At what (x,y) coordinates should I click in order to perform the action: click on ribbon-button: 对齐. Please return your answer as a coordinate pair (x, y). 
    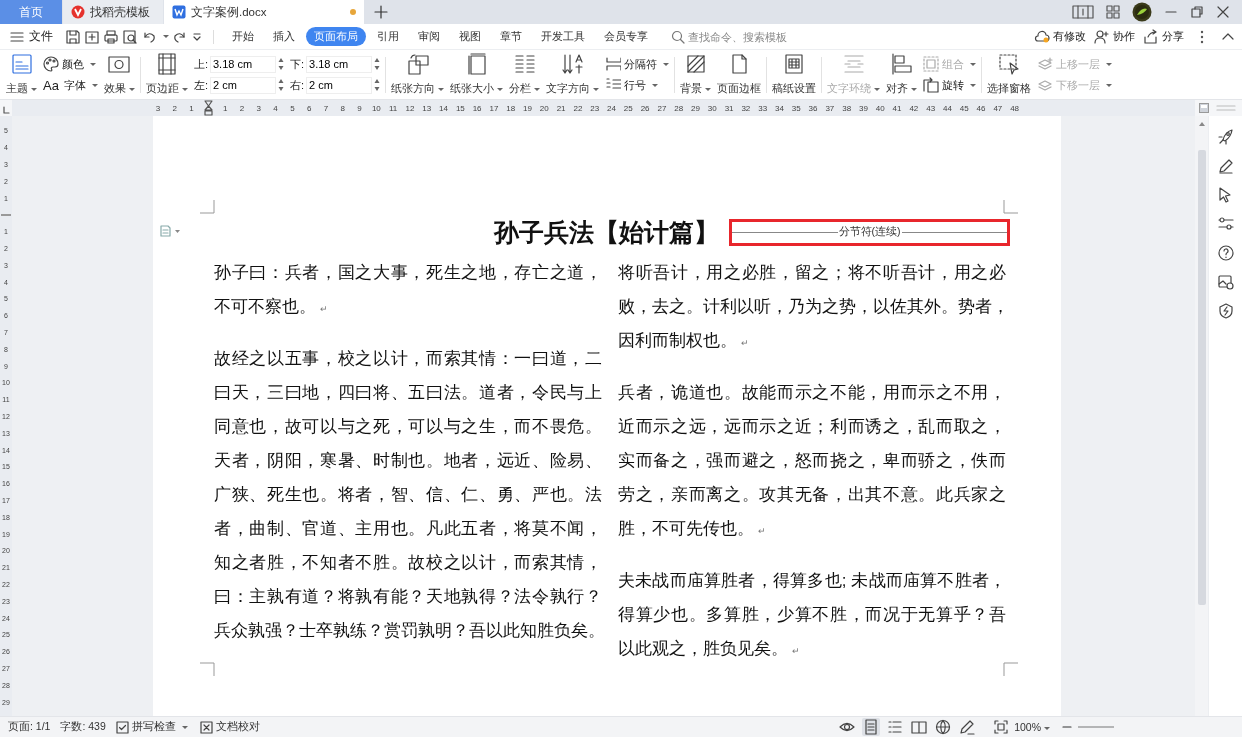
    Looking at the image, I should click on (902, 74).